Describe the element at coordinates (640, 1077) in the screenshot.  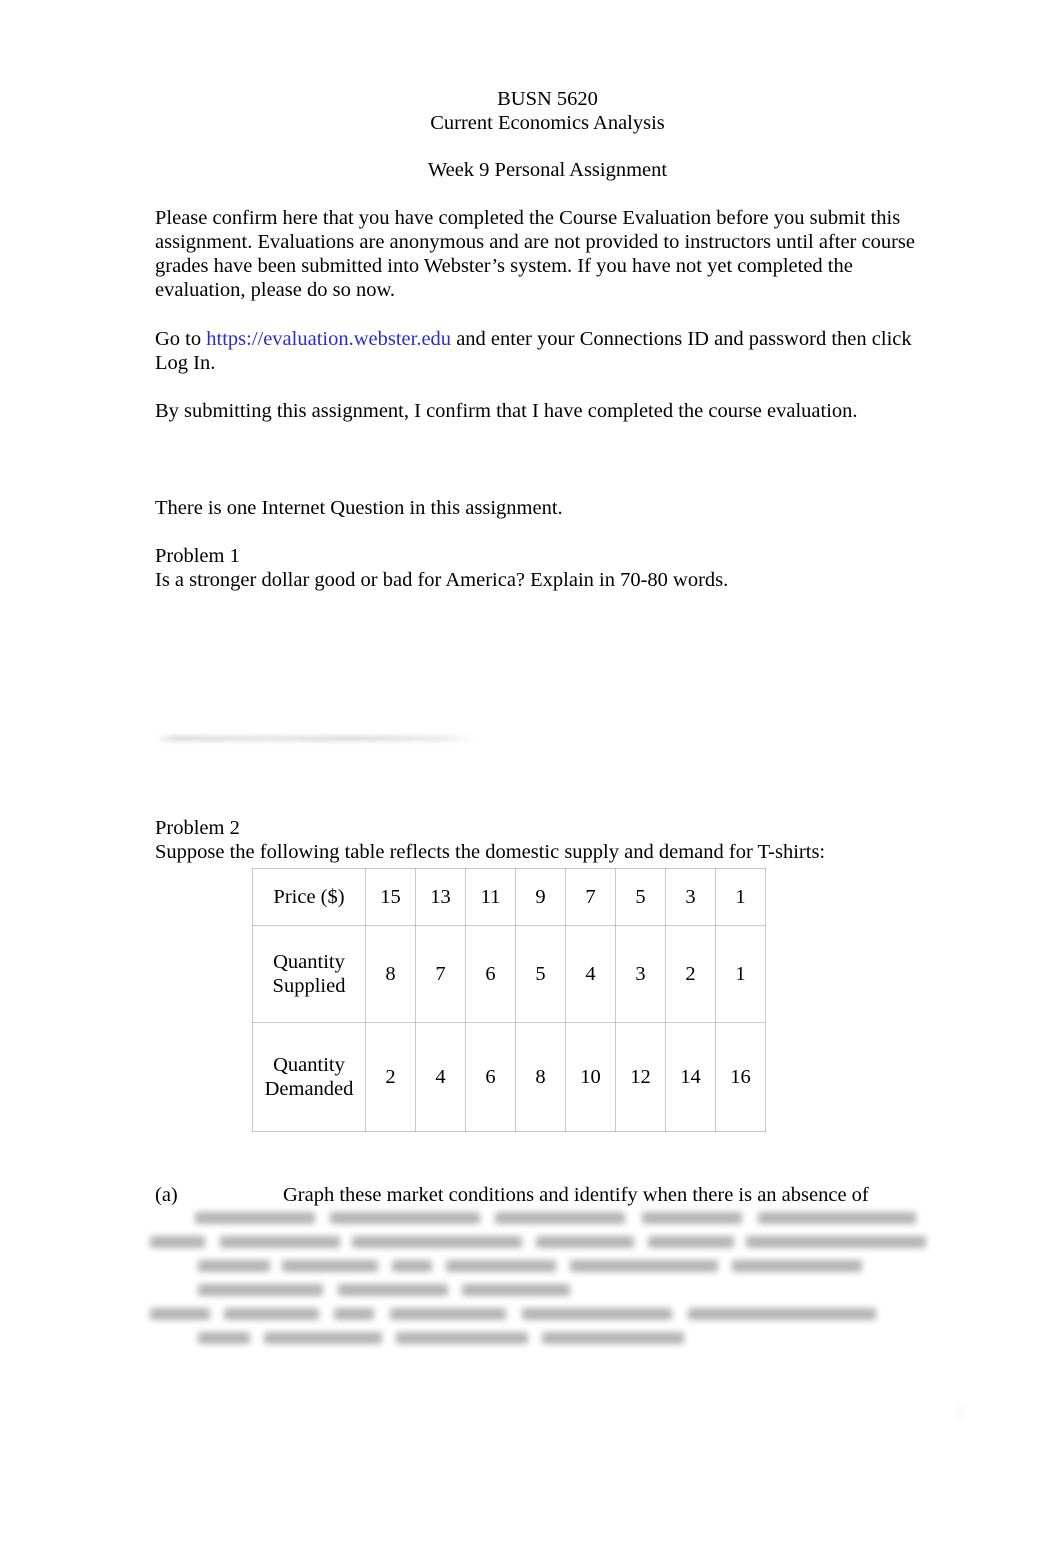
I see `quantity-demanded-cell: 12` at that location.